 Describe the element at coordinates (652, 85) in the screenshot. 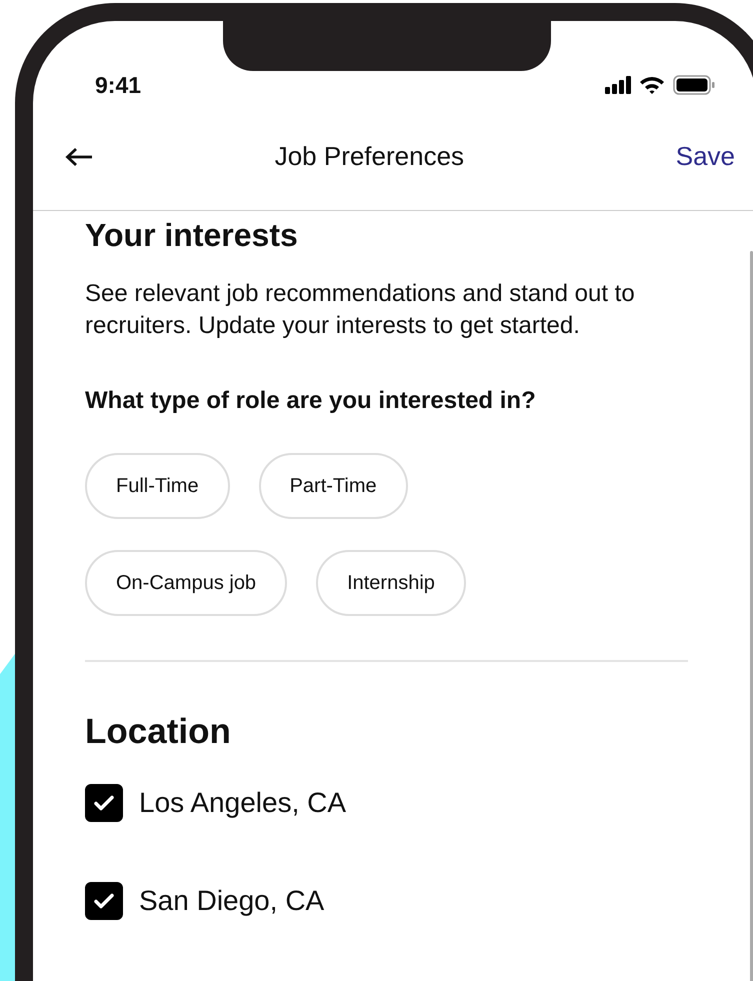

I see `wifi-icon` at that location.